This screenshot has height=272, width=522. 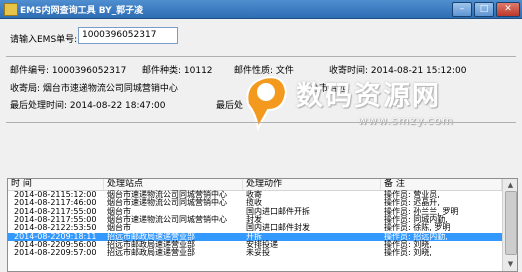 What do you see at coordinates (508, 9) in the screenshot?
I see `close-button: ✕` at bounding box center [508, 9].